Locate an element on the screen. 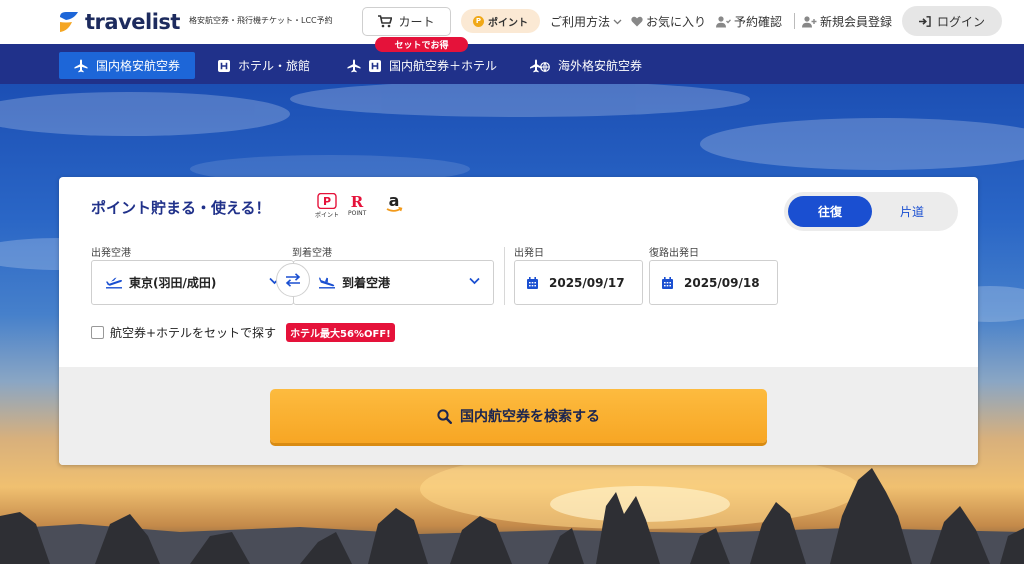  logo: travelist is located at coordinates (119, 22).